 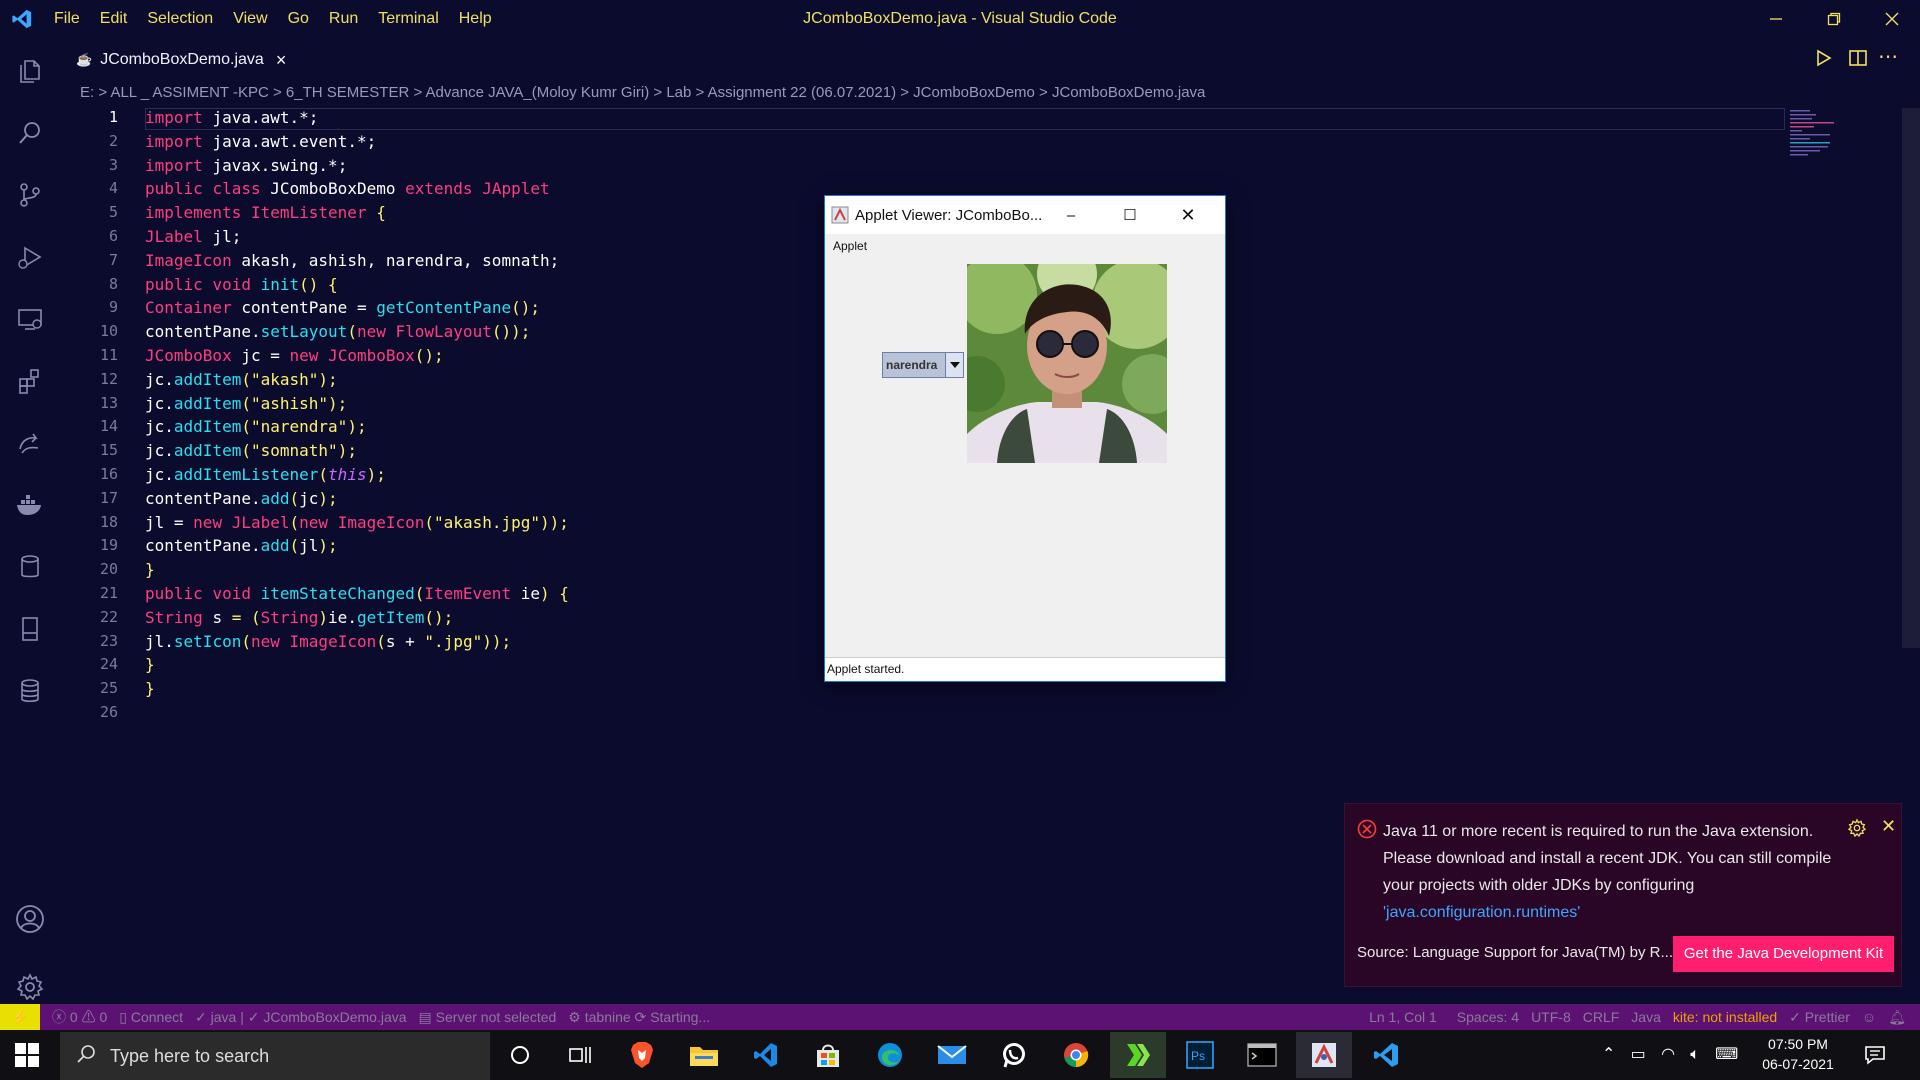 What do you see at coordinates (1824, 60) in the screenshot?
I see `run-file-icon` at bounding box center [1824, 60].